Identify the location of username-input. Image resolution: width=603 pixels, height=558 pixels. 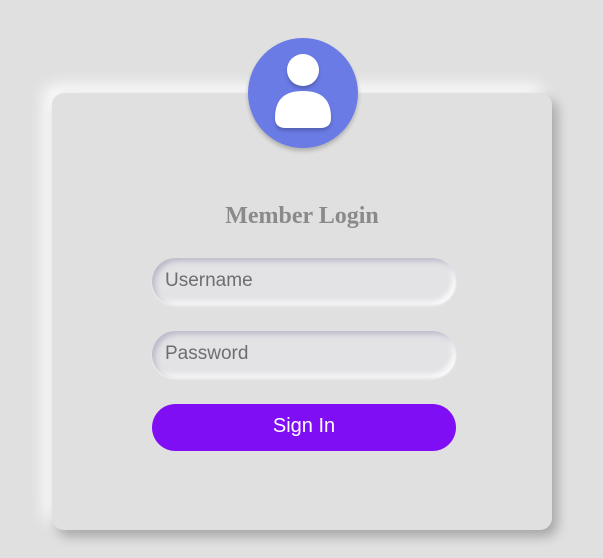
(304, 281).